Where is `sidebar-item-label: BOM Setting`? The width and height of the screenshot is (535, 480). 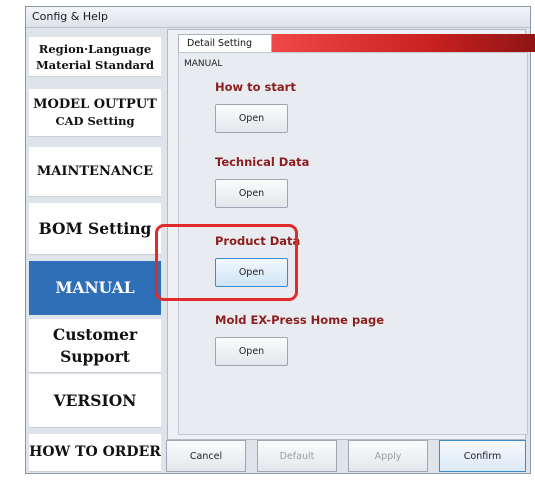 sidebar-item-label: BOM Setting is located at coordinates (95, 228).